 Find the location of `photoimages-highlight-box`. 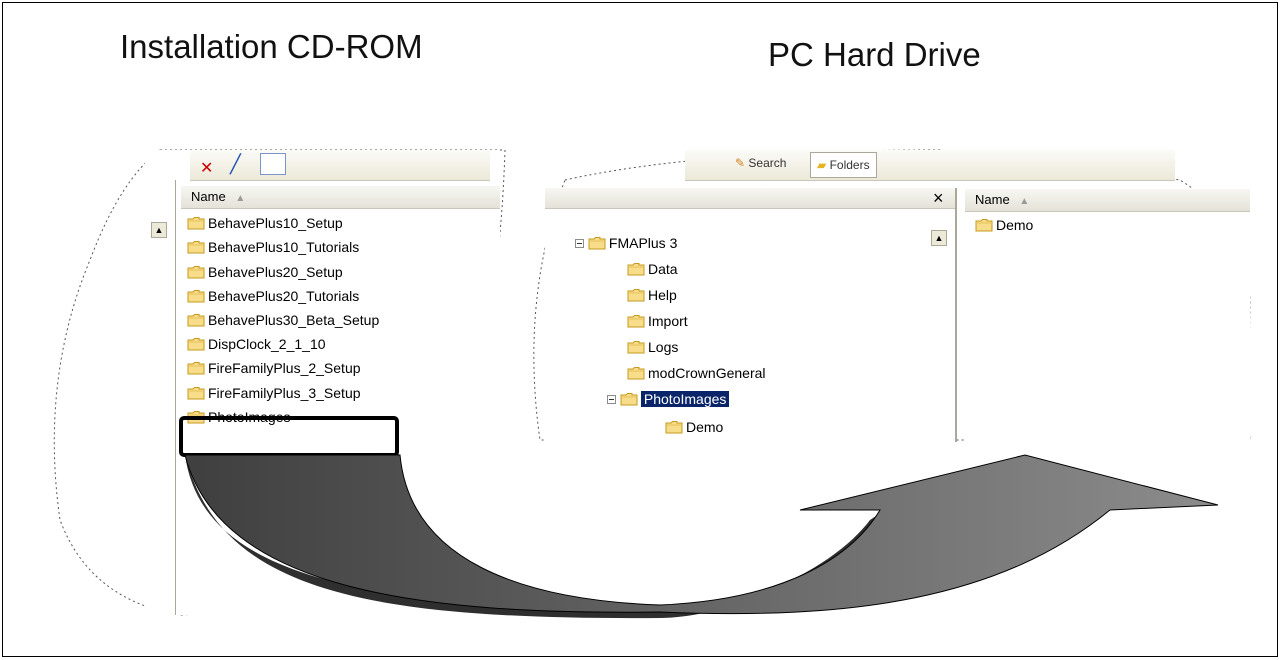

photoimages-highlight-box is located at coordinates (289, 436).